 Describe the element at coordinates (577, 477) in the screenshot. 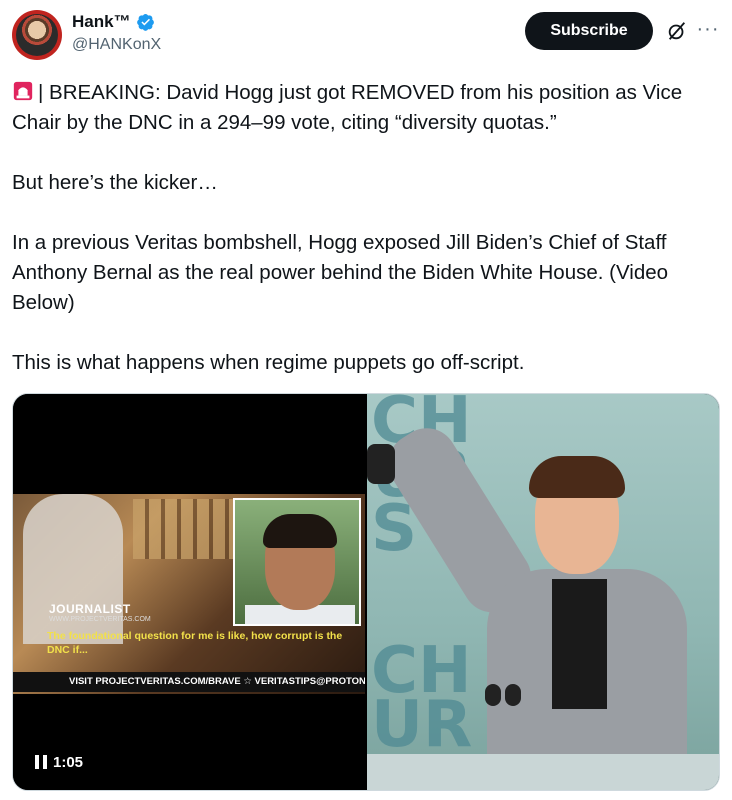

I see `speaker-hair` at that location.